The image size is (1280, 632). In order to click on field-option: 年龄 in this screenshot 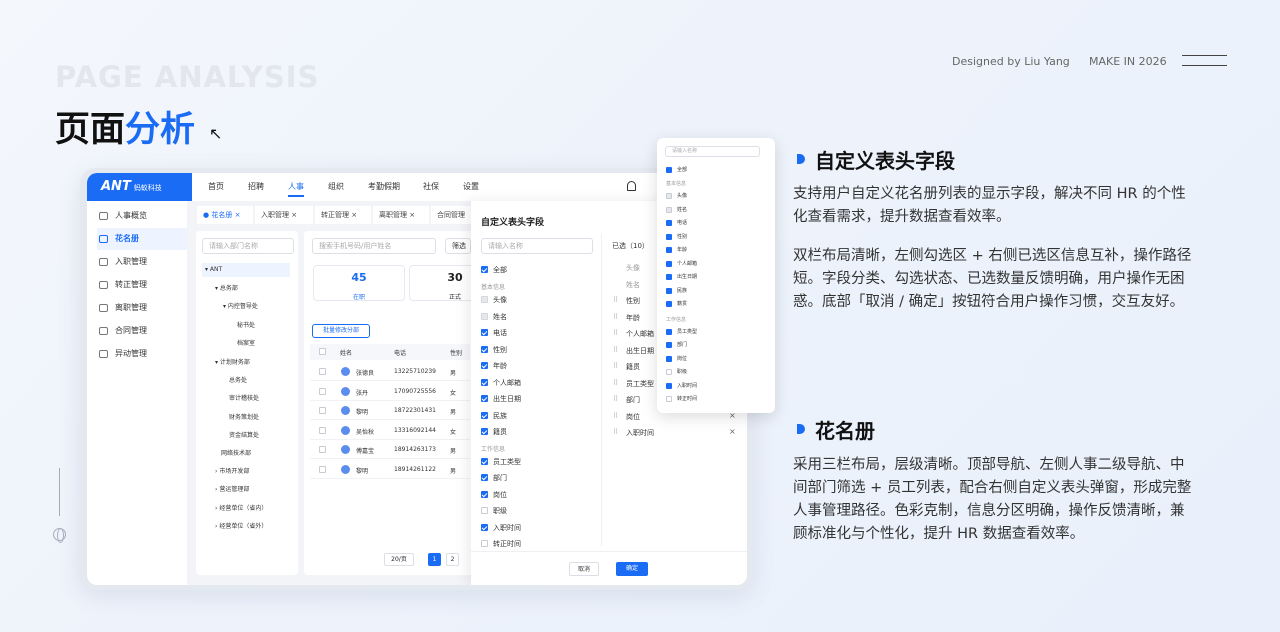, I will do `click(500, 366)`.